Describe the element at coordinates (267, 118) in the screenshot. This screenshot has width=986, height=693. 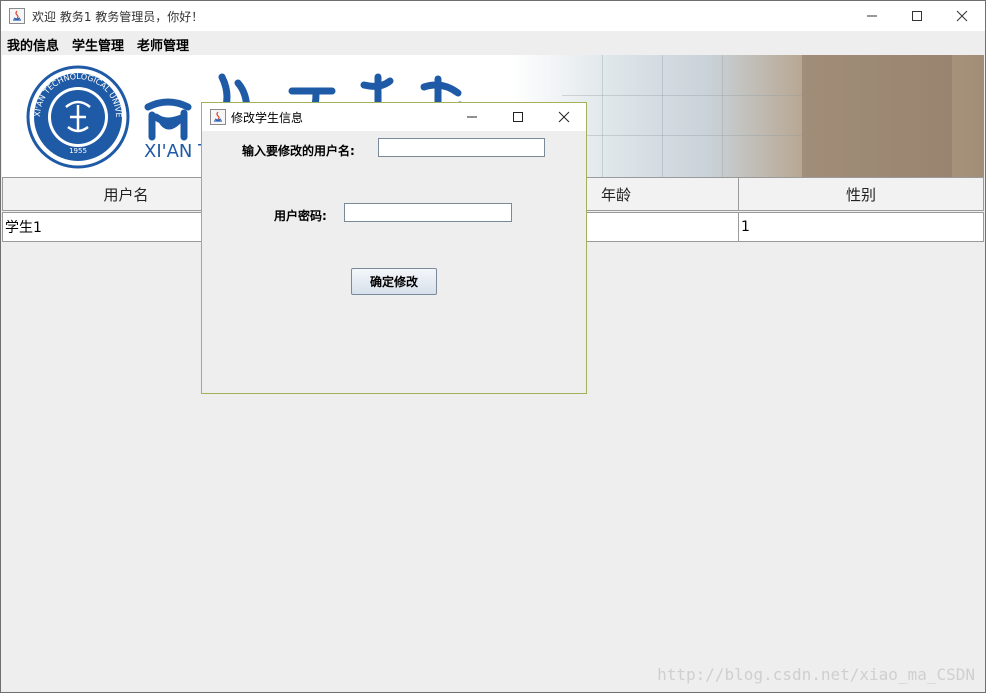
I see `dialog-title: 修改学生信息` at that location.